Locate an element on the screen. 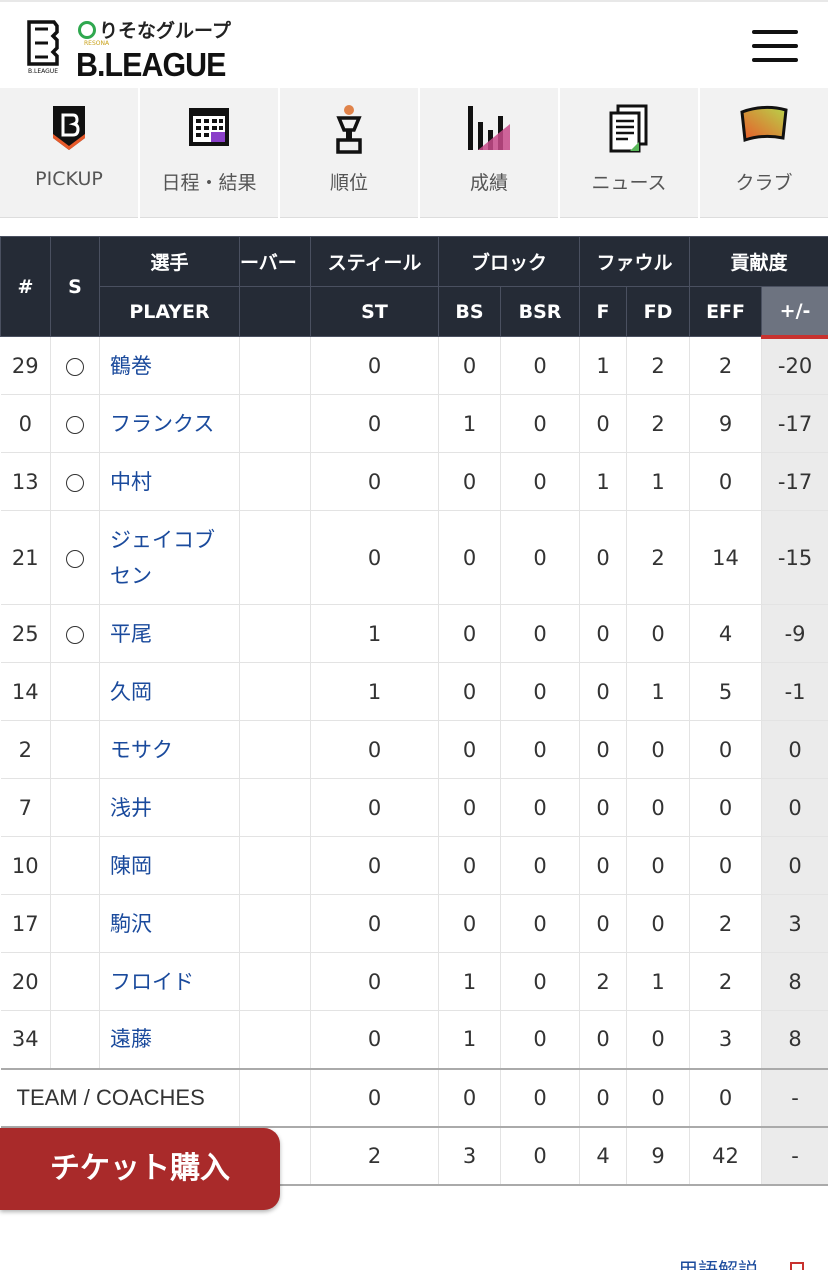  player-number: 17 is located at coordinates (25, 923).